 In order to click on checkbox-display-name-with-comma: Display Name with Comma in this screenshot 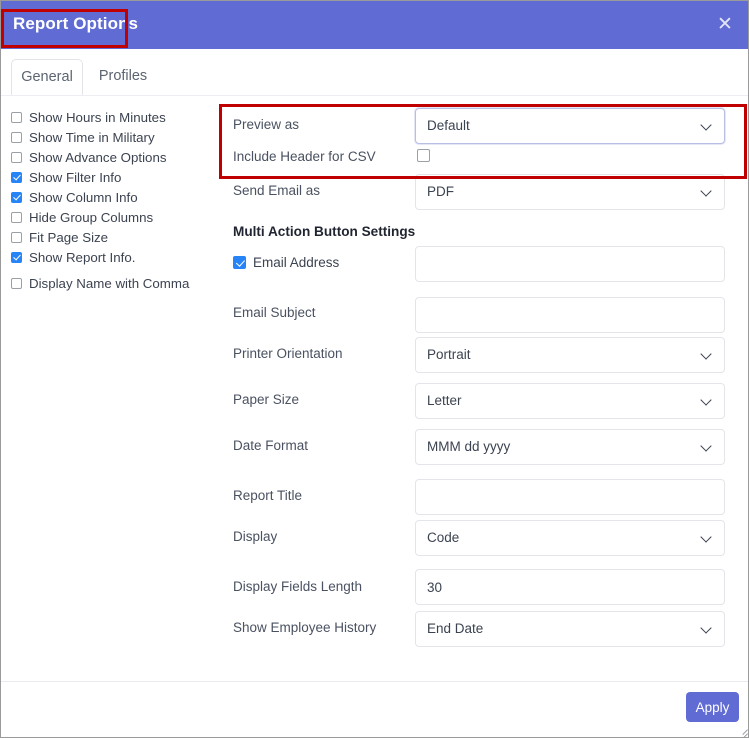, I will do `click(113, 283)`.